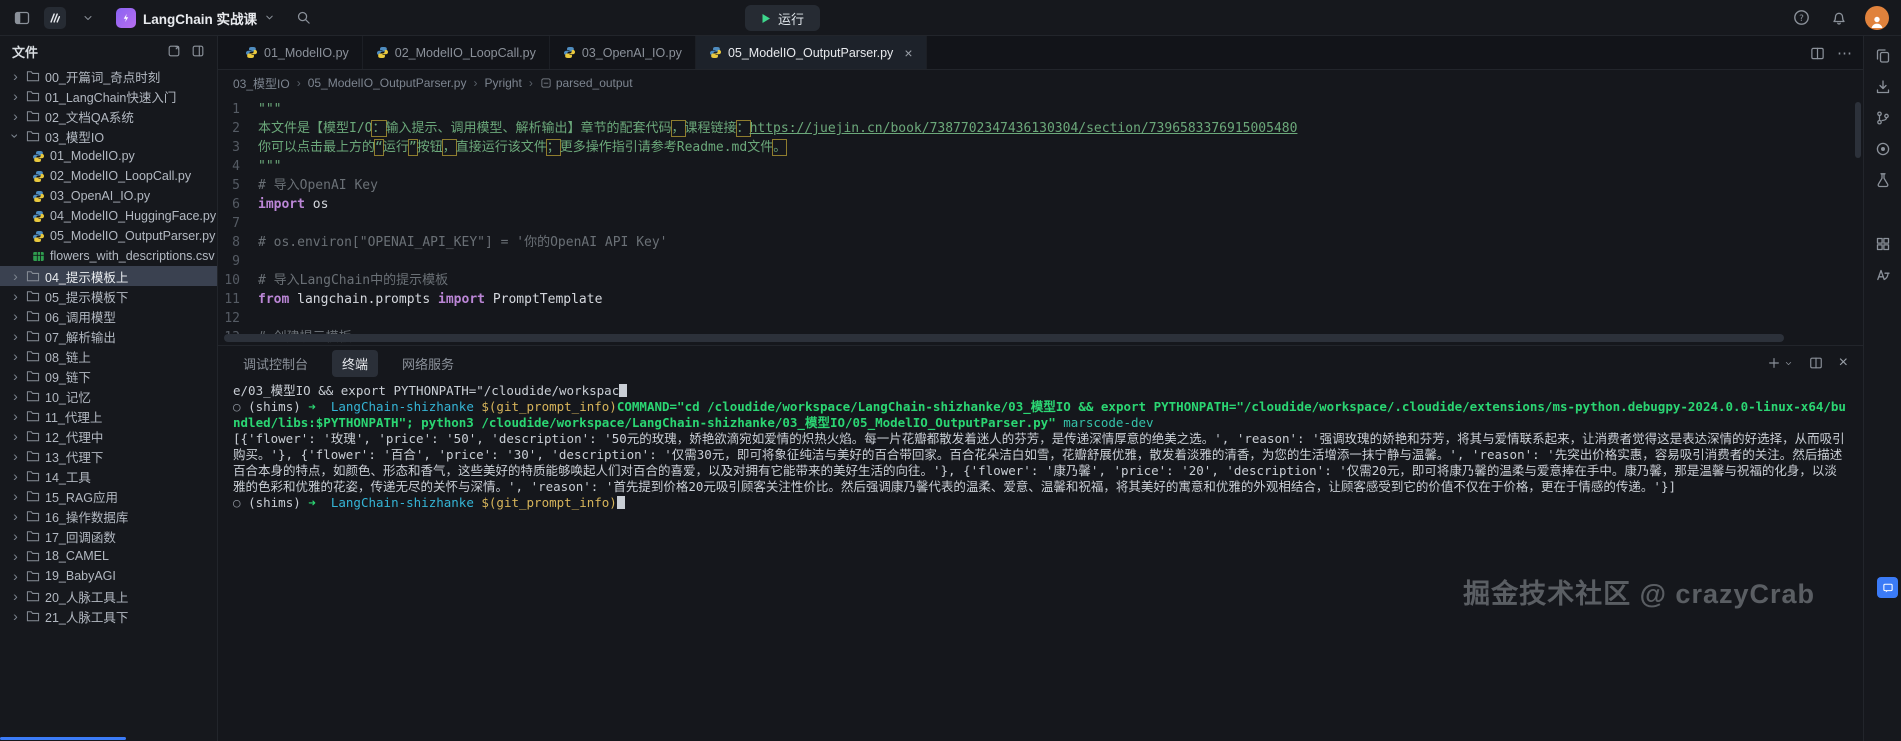  What do you see at coordinates (1883, 275) in the screenshot?
I see `translate-icon` at bounding box center [1883, 275].